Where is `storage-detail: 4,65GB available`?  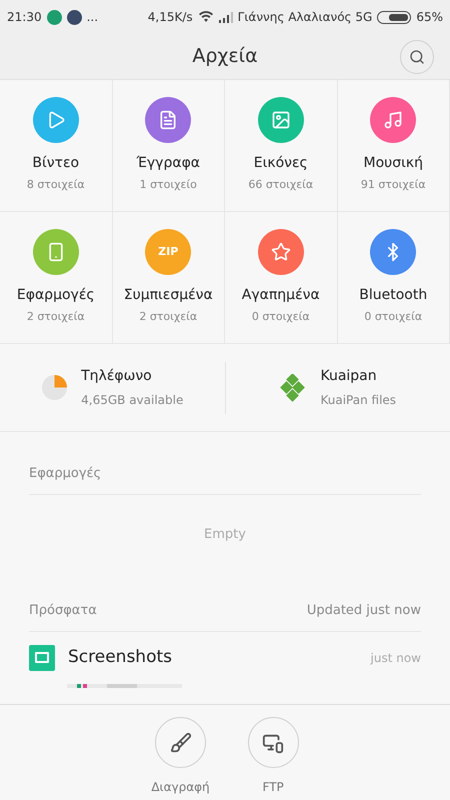 storage-detail: 4,65GB available is located at coordinates (132, 400).